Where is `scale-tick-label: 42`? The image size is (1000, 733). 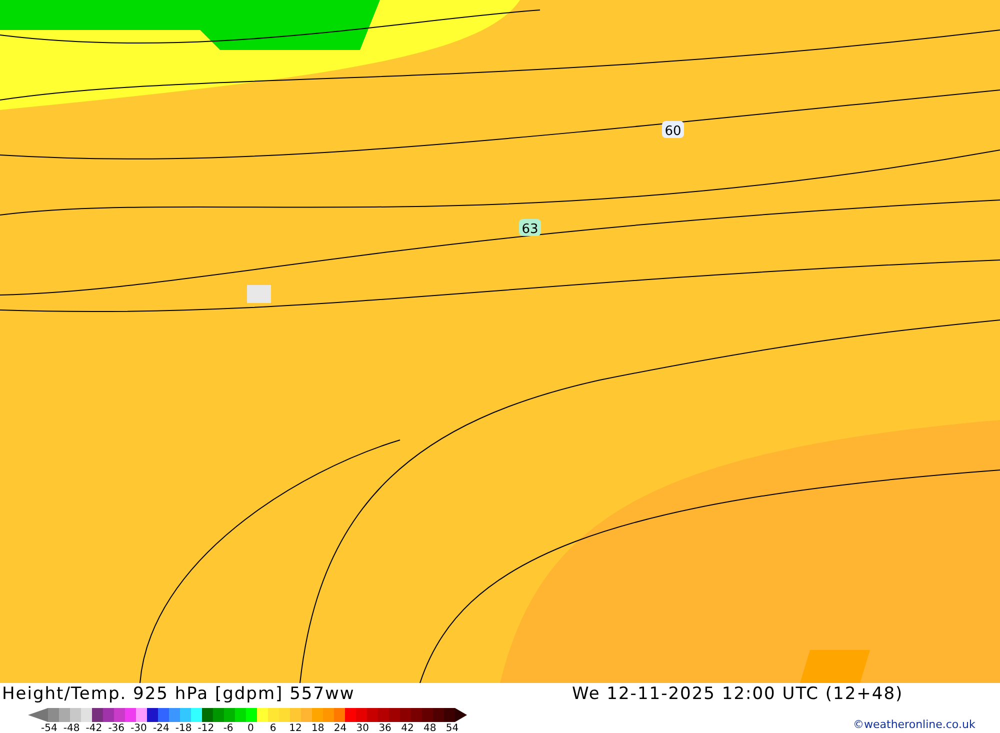 scale-tick-label: 42 is located at coordinates (407, 728).